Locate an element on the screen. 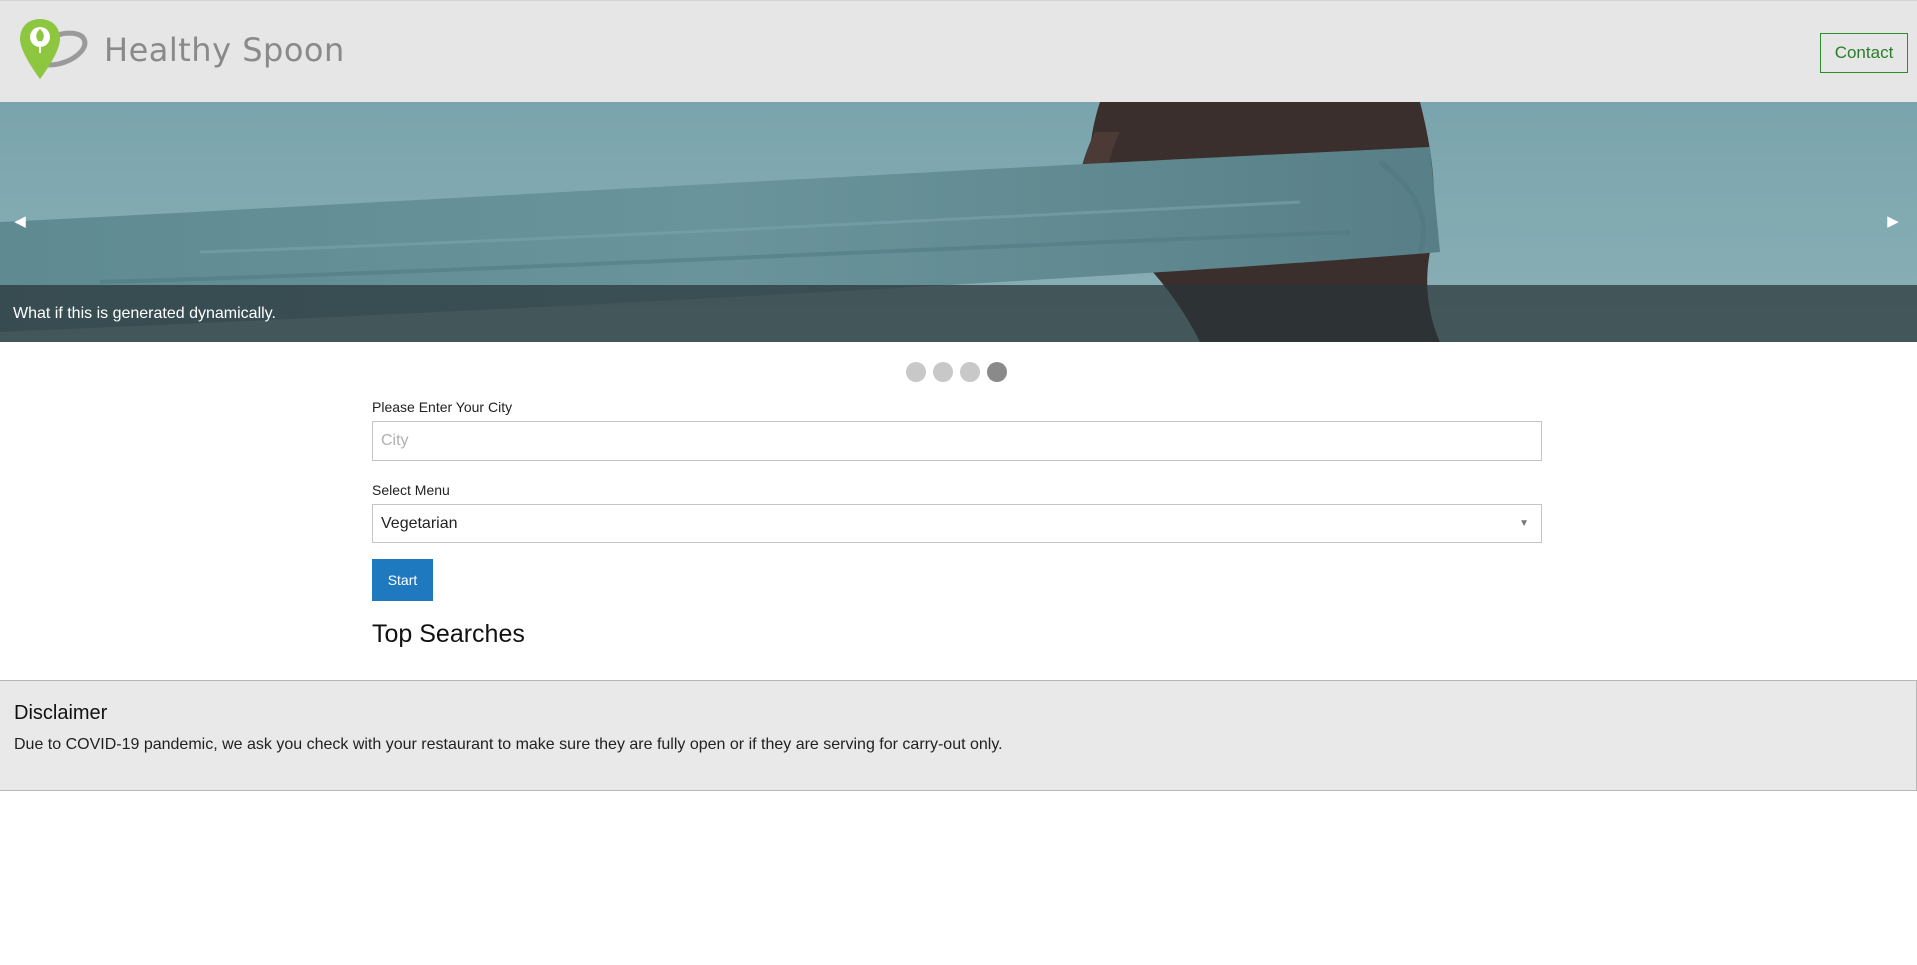 The width and height of the screenshot is (1917, 965). start-button: Start is located at coordinates (402, 580).